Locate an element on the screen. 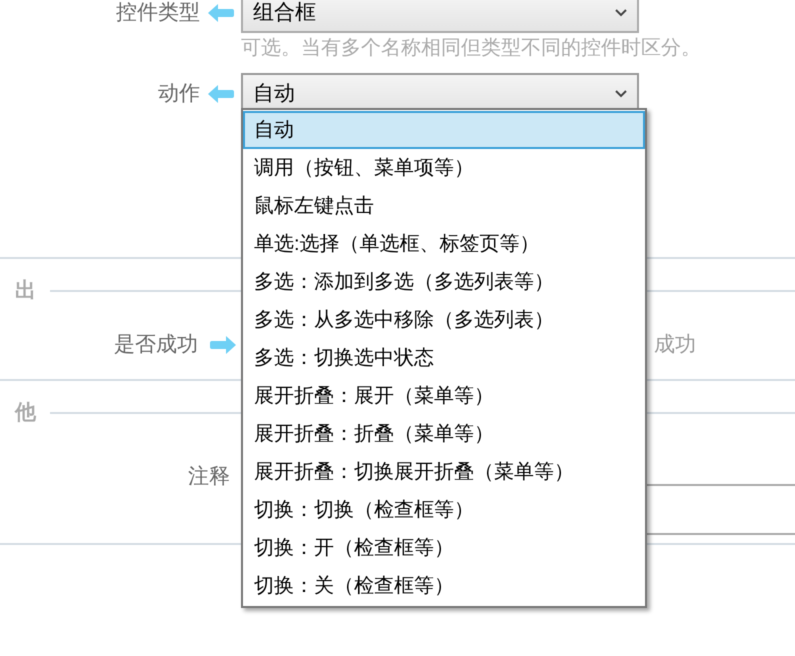  field-label: 是否成功 is located at coordinates (155, 345).